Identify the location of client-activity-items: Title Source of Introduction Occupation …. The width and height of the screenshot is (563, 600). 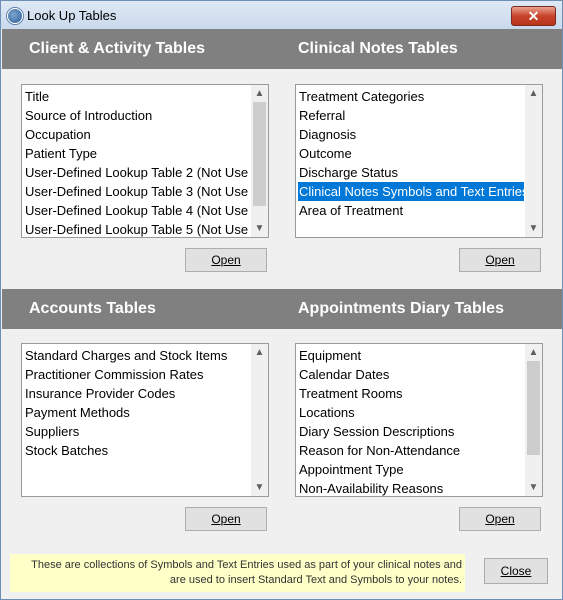
(137, 162).